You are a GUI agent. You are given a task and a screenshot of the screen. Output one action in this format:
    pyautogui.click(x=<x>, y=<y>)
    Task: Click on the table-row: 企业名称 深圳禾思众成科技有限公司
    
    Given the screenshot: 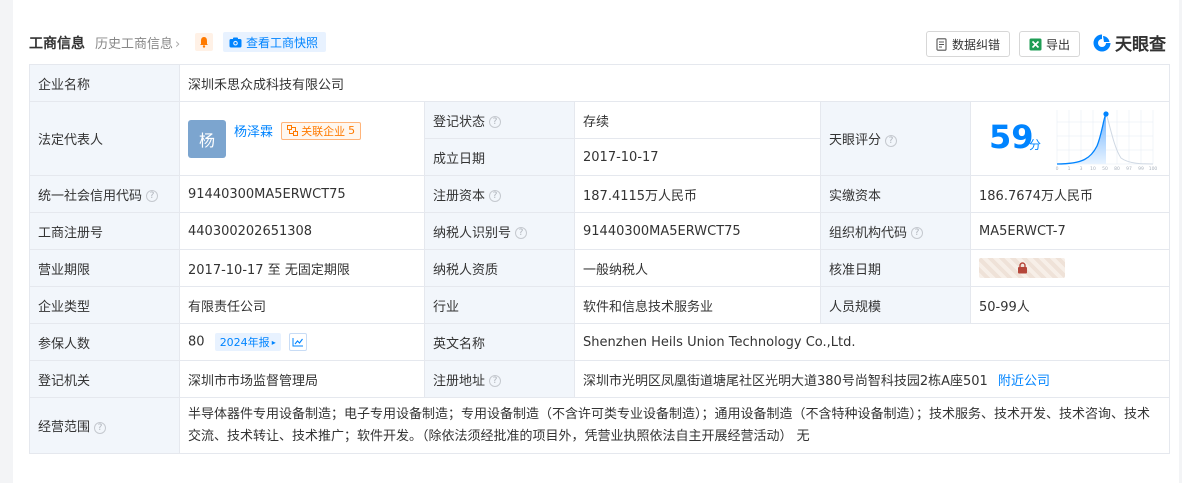 What is the action you would take?
    pyautogui.click(x=600, y=83)
    